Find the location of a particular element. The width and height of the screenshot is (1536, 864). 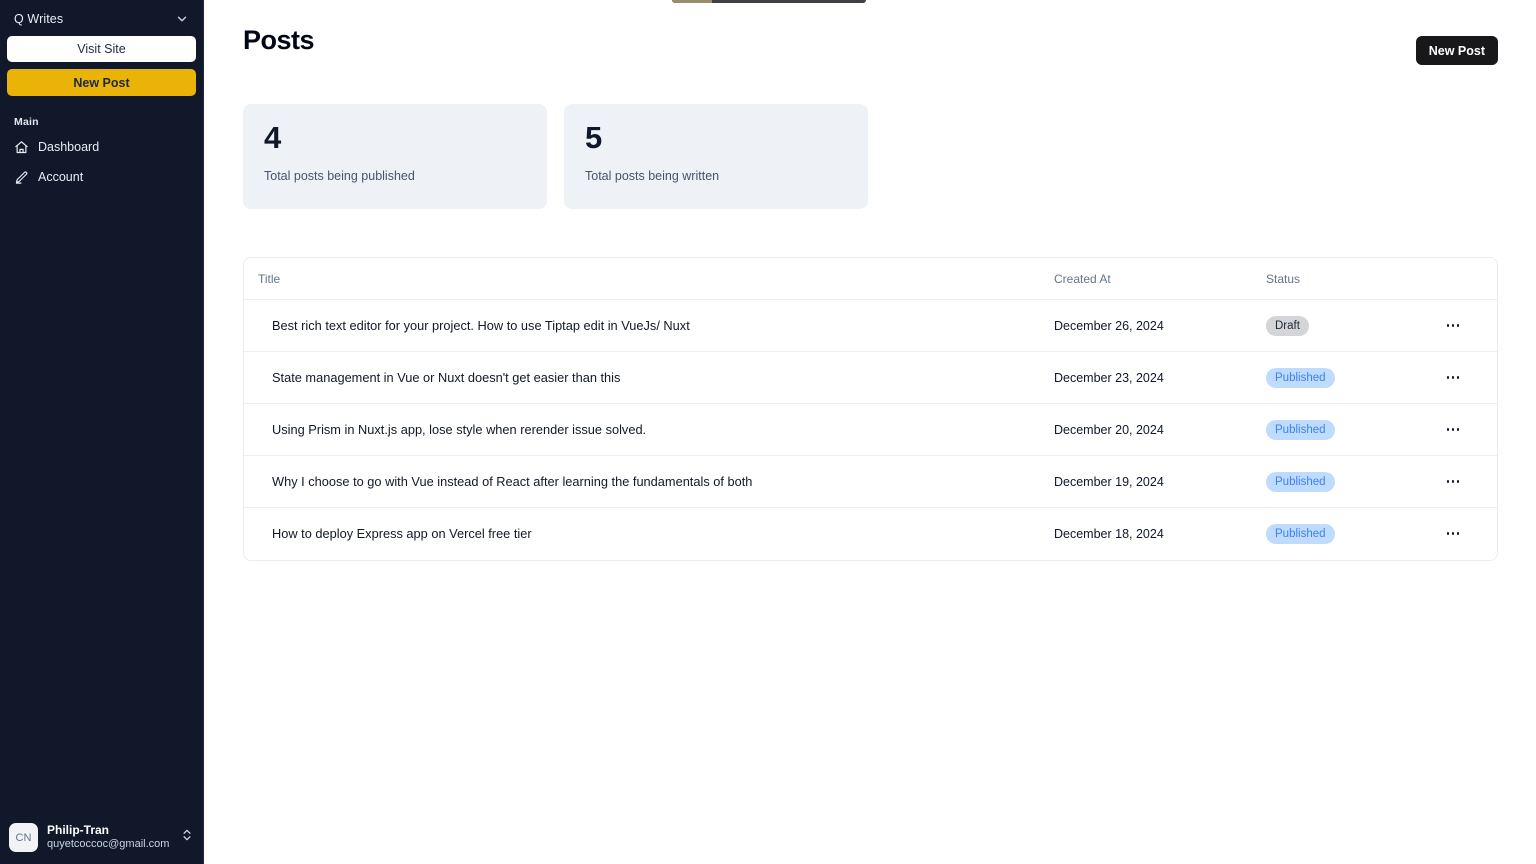

chevron-down-icon is located at coordinates (182, 19).